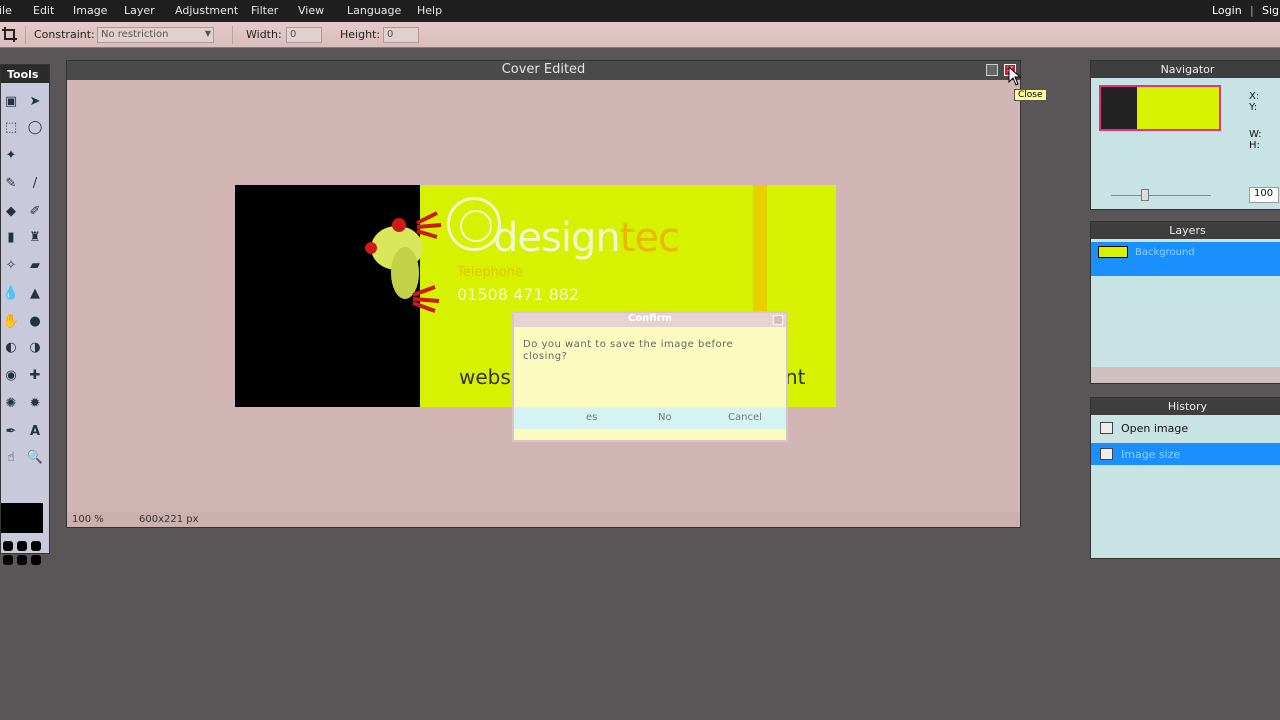 The height and width of the screenshot is (720, 1280). What do you see at coordinates (1185, 454) in the screenshot?
I see `history-item: Image size` at bounding box center [1185, 454].